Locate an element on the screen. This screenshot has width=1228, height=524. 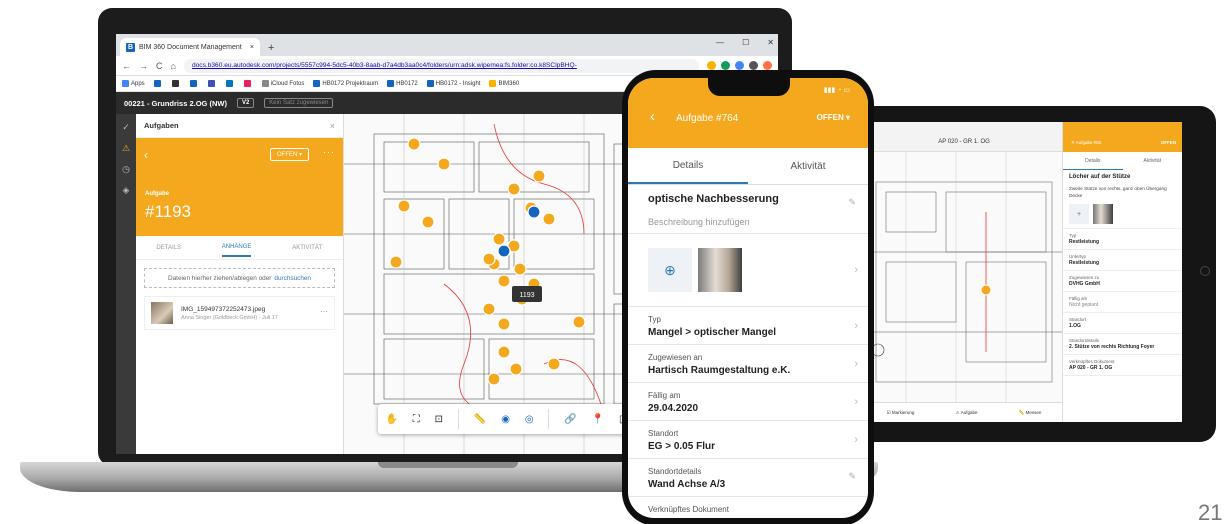
status-dropdown: OFFEN ▾ is located at coordinates (290, 154).